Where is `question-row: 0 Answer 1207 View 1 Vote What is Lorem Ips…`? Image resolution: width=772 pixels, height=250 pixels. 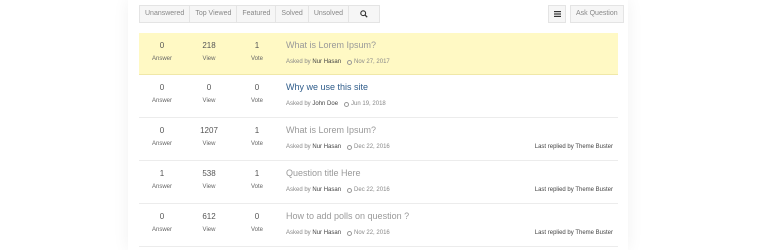 question-row: 0 Answer 1207 View 1 Vote What is Lorem Ips… is located at coordinates (378, 139).